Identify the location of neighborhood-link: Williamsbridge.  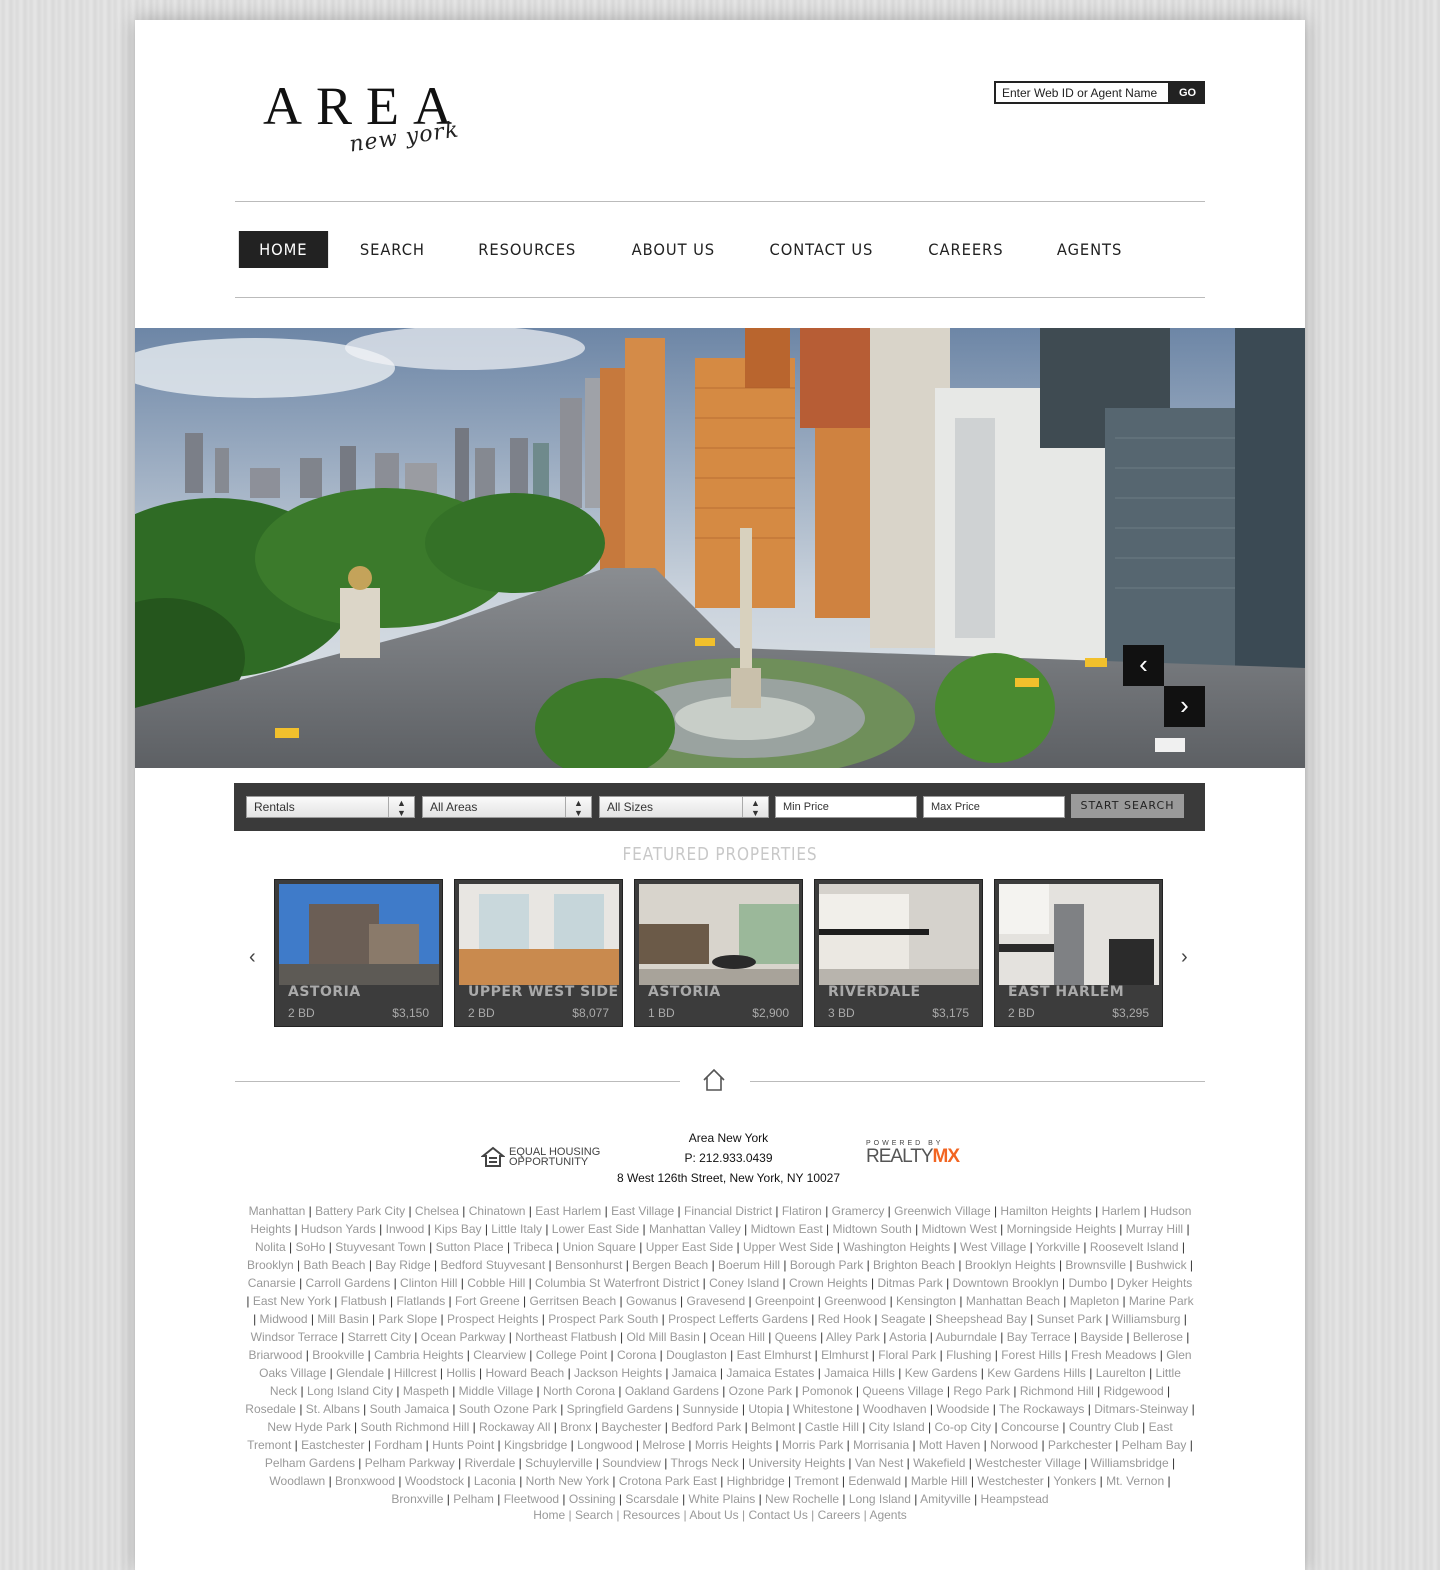
(1130, 1463).